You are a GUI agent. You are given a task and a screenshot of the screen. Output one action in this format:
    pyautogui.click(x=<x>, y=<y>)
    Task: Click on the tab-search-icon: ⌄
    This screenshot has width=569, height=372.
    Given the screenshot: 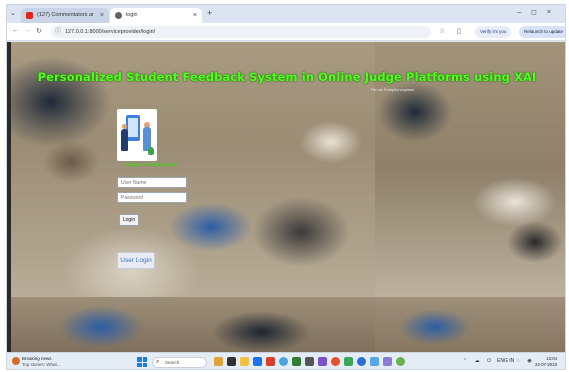 What is the action you would take?
    pyautogui.click(x=13, y=13)
    